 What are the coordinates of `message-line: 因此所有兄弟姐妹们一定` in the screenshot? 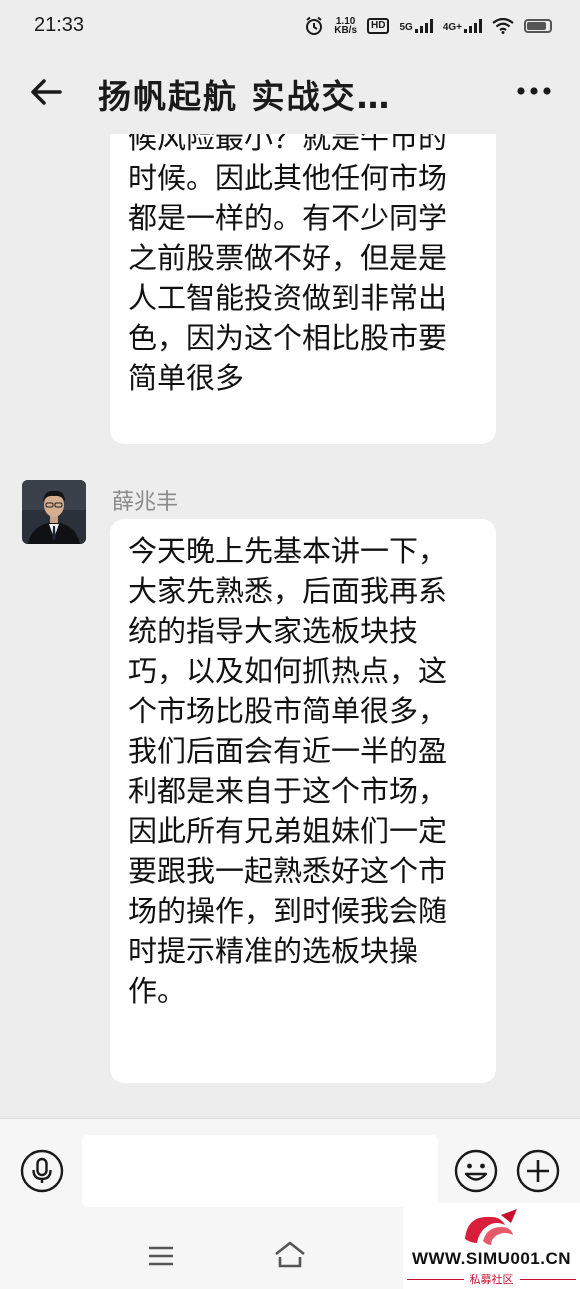 It's located at (288, 831).